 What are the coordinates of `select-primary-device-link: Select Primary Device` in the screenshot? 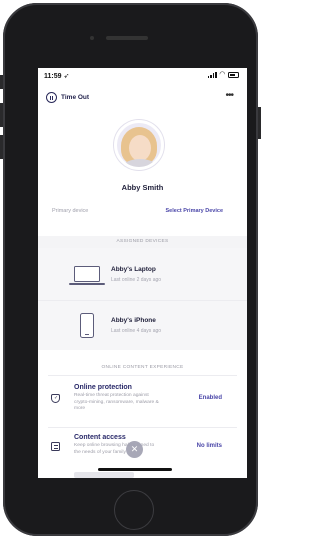 It's located at (194, 211).